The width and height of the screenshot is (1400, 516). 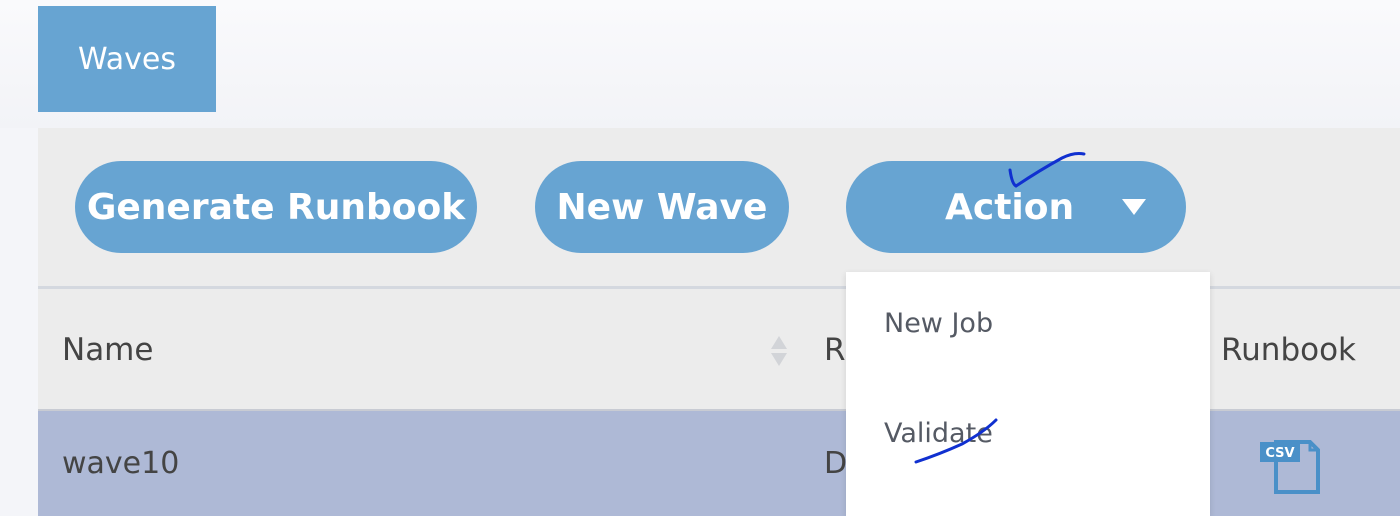 I want to click on column-header-name: Name, so click(x=107, y=350).